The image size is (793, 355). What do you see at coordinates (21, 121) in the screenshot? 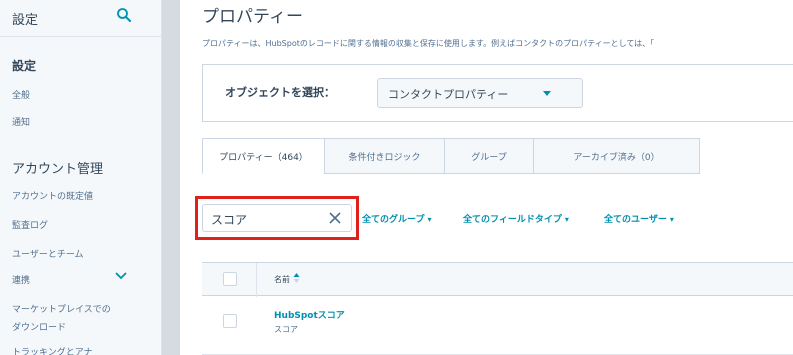
I see `sidebar-item-notifications: 通知` at bounding box center [21, 121].